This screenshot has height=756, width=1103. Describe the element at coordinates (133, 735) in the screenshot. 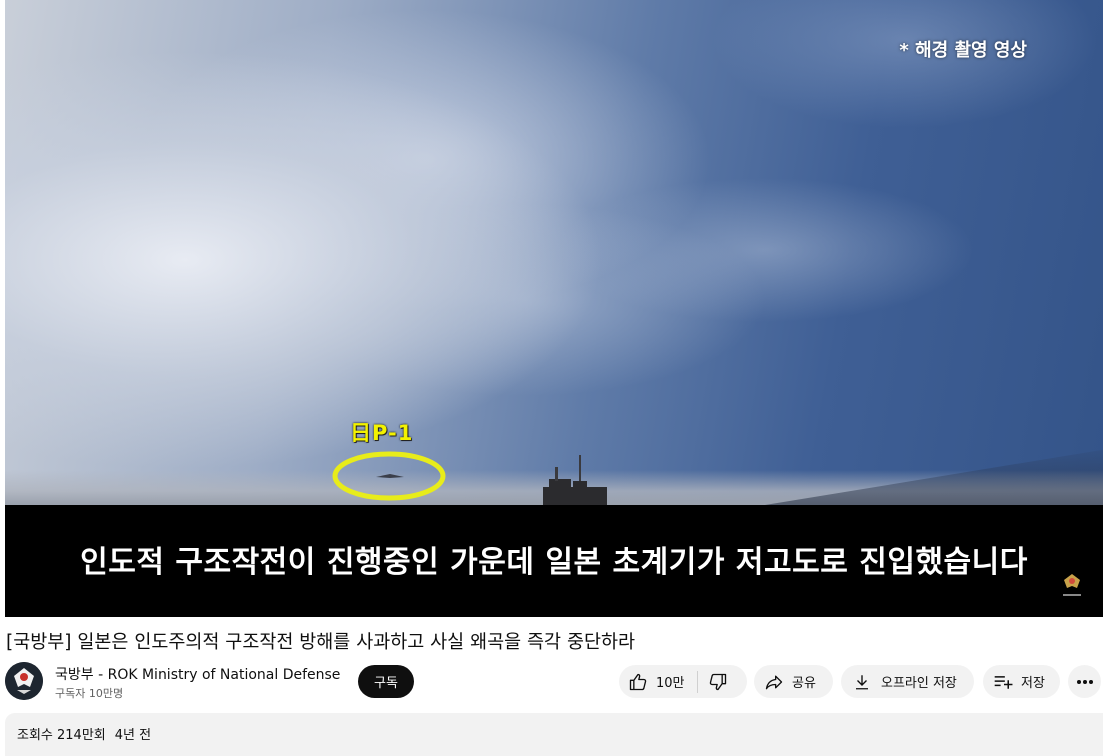

I see `upload-age: 4년 전` at that location.